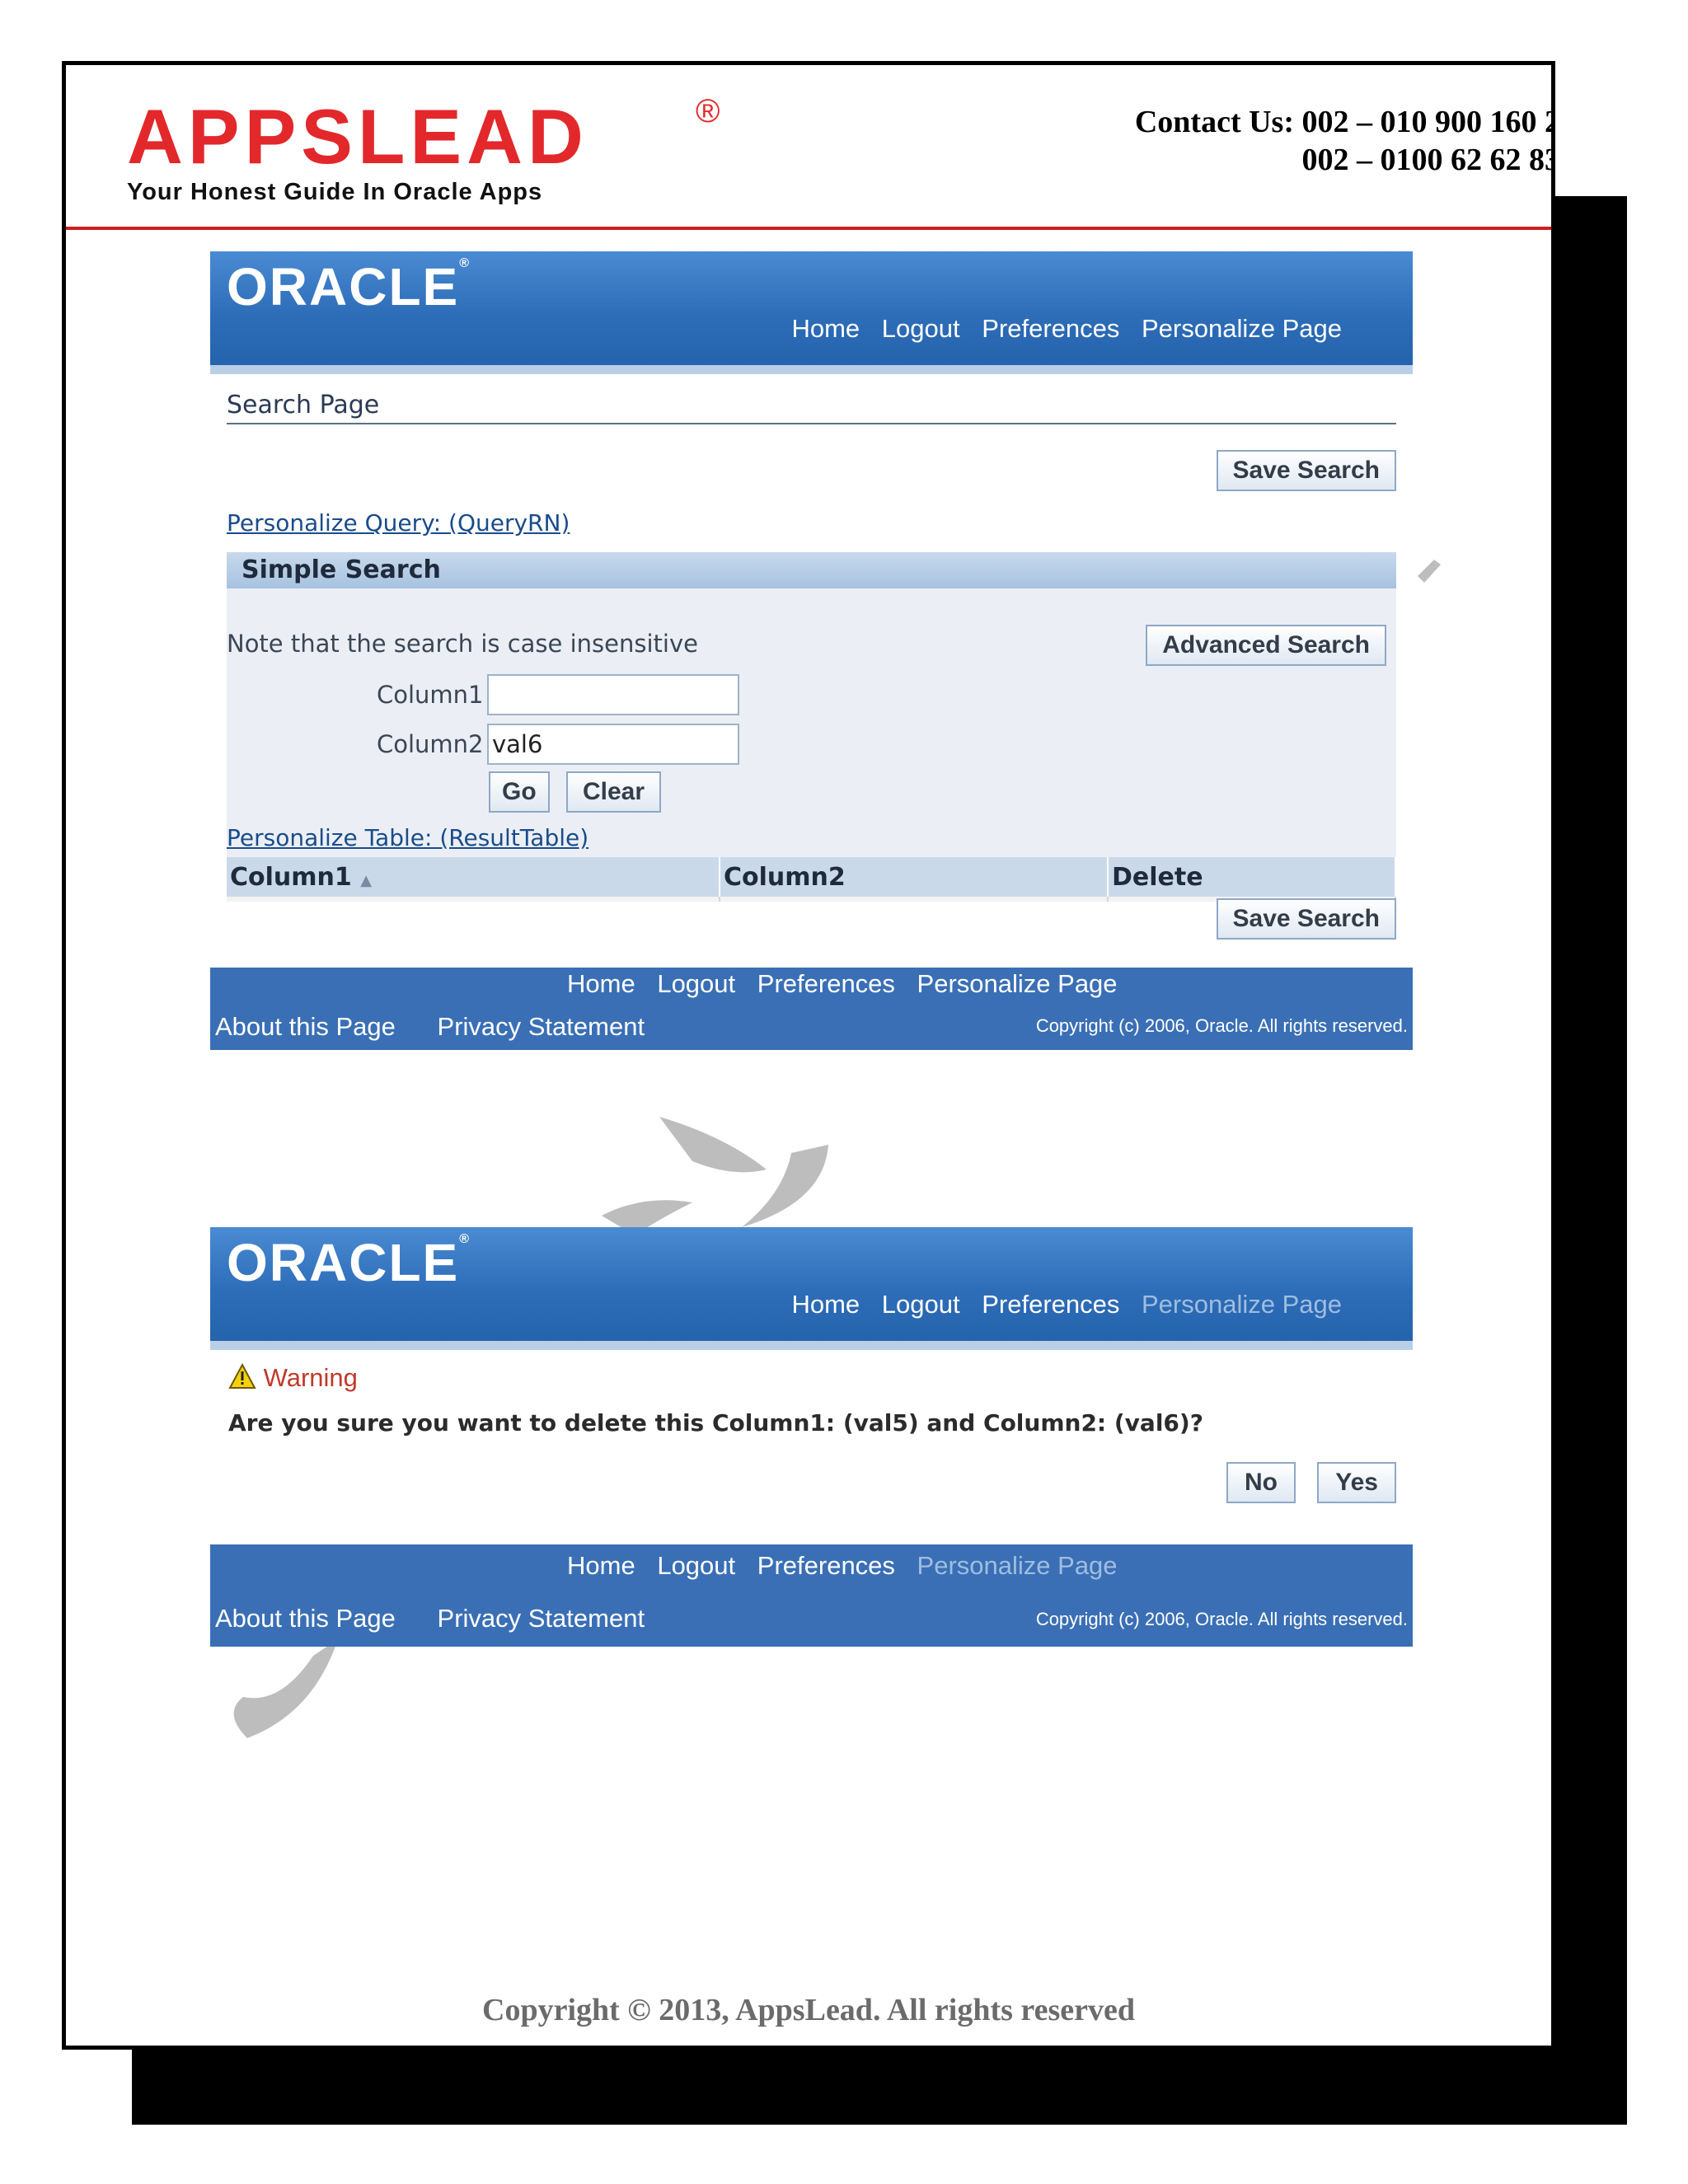  Describe the element at coordinates (242, 1375) in the screenshot. I see `warning-icon` at that location.